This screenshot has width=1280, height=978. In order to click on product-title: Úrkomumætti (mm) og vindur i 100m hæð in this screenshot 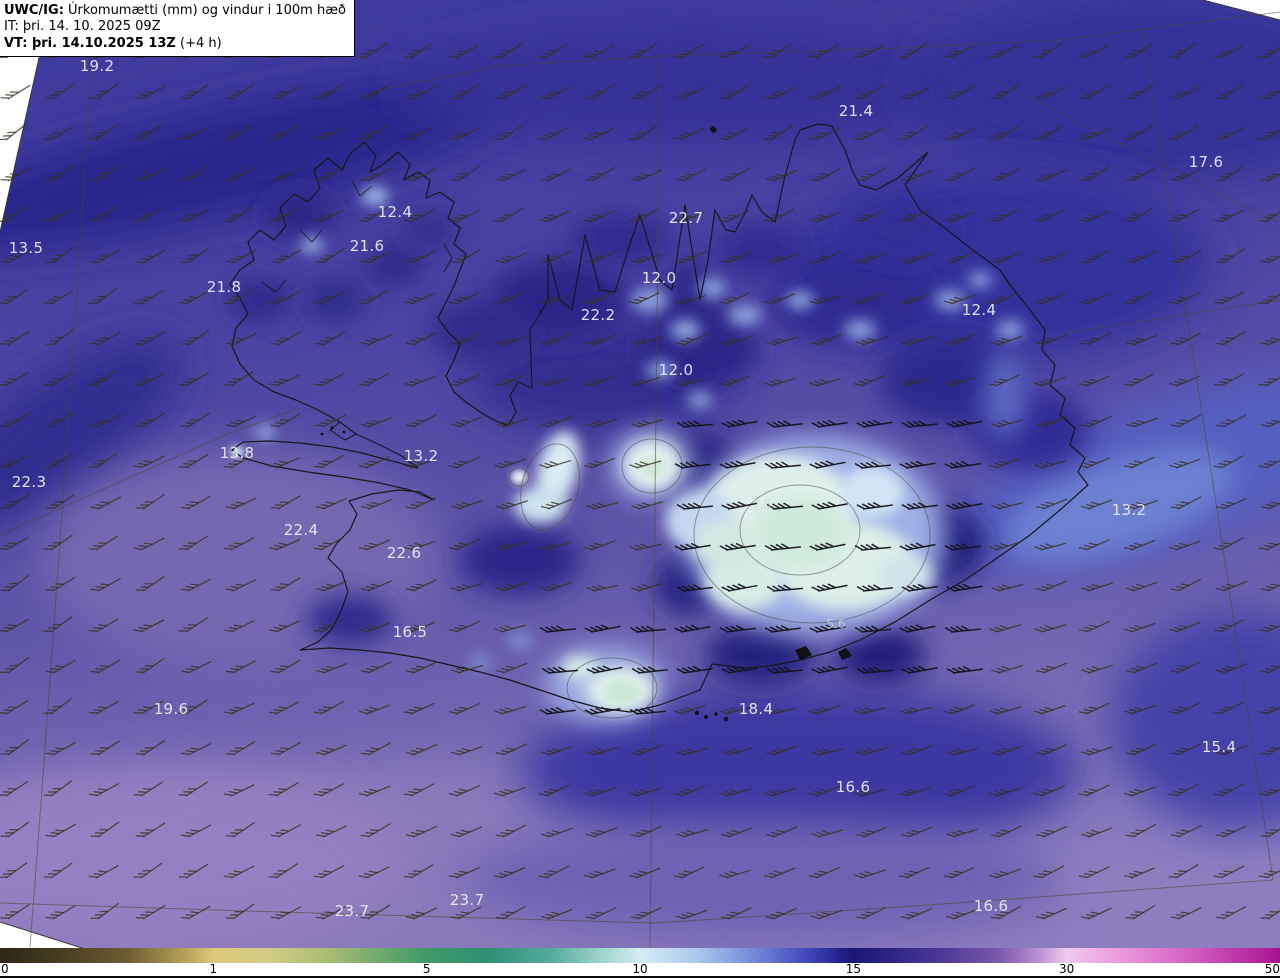, I will do `click(204, 10)`.